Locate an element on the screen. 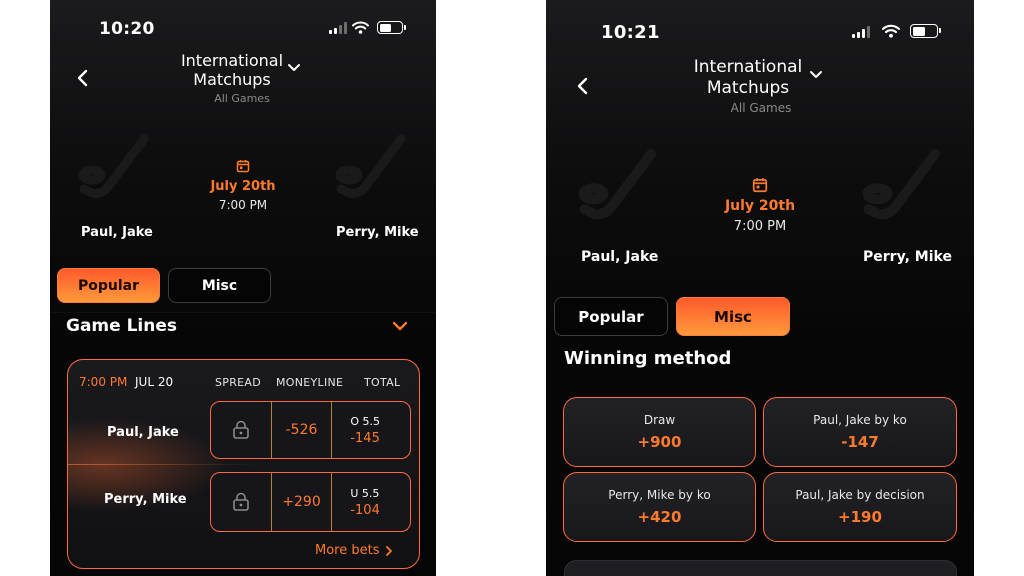 The width and height of the screenshot is (1024, 576). status-time: 10:21 is located at coordinates (630, 32).